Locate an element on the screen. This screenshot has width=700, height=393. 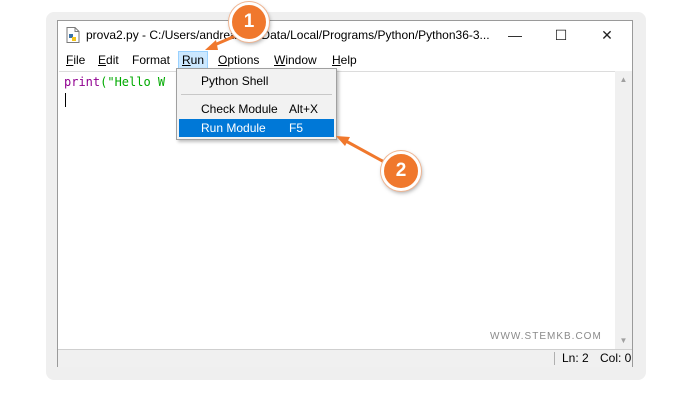
python-shell-label: Python Shell is located at coordinates (235, 81).